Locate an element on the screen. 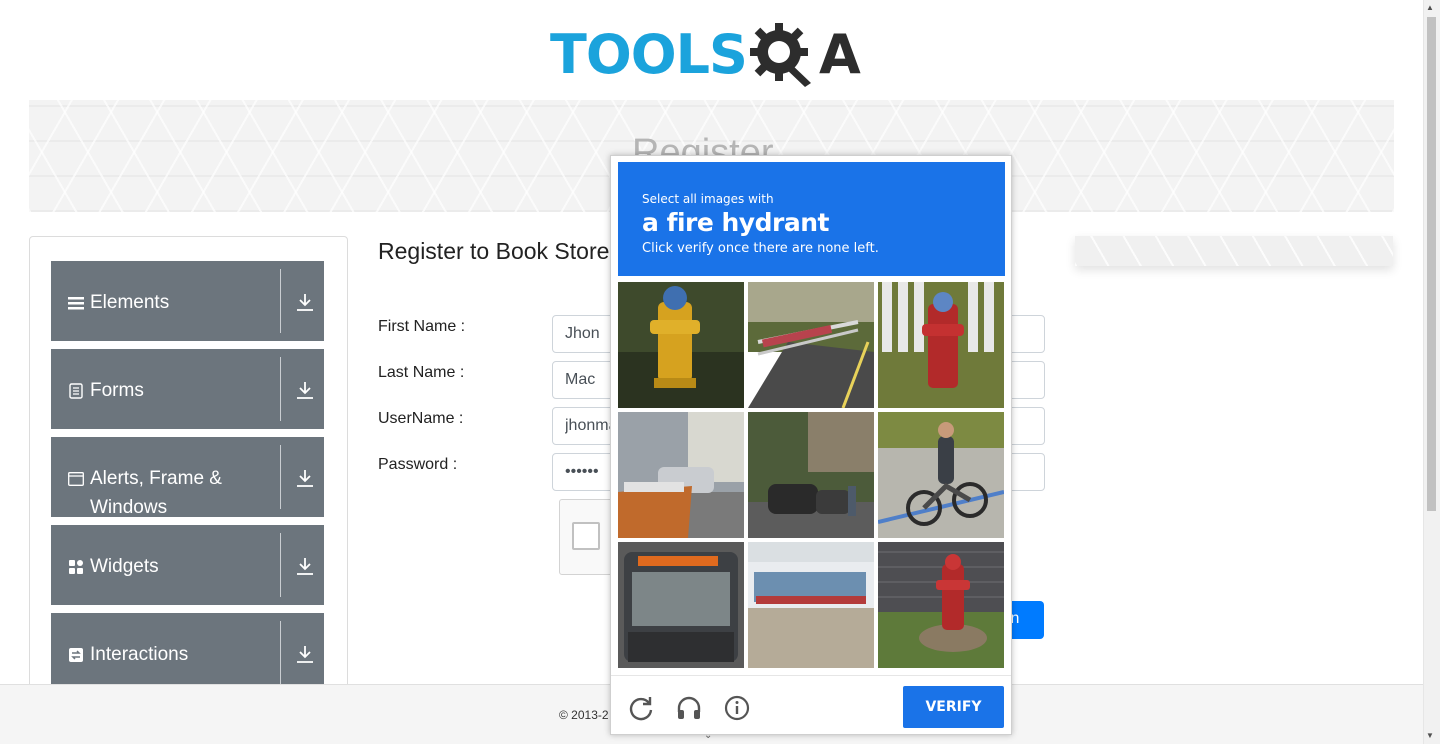 This screenshot has height=744, width=1440. scrollbar-thumb is located at coordinates (1431, 264).